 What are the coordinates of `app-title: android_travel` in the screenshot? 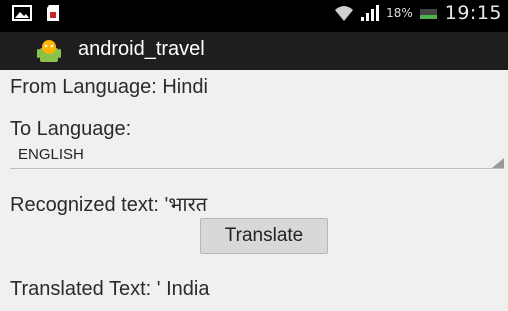 It's located at (141, 49).